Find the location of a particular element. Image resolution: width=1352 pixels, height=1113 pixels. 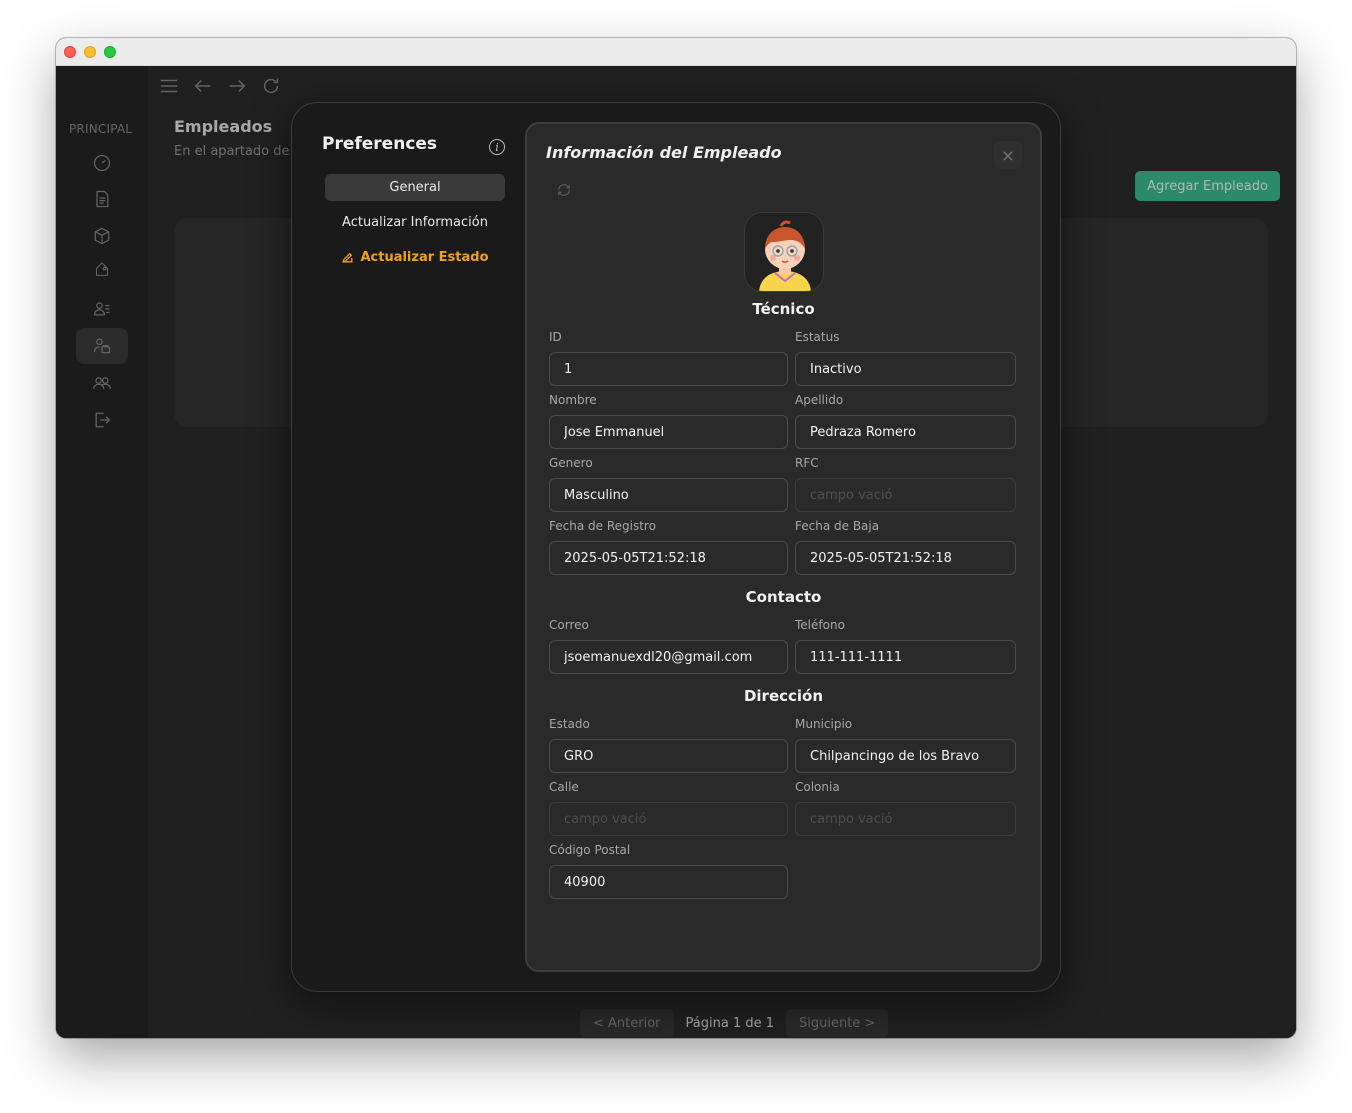

id-field is located at coordinates (668, 369).